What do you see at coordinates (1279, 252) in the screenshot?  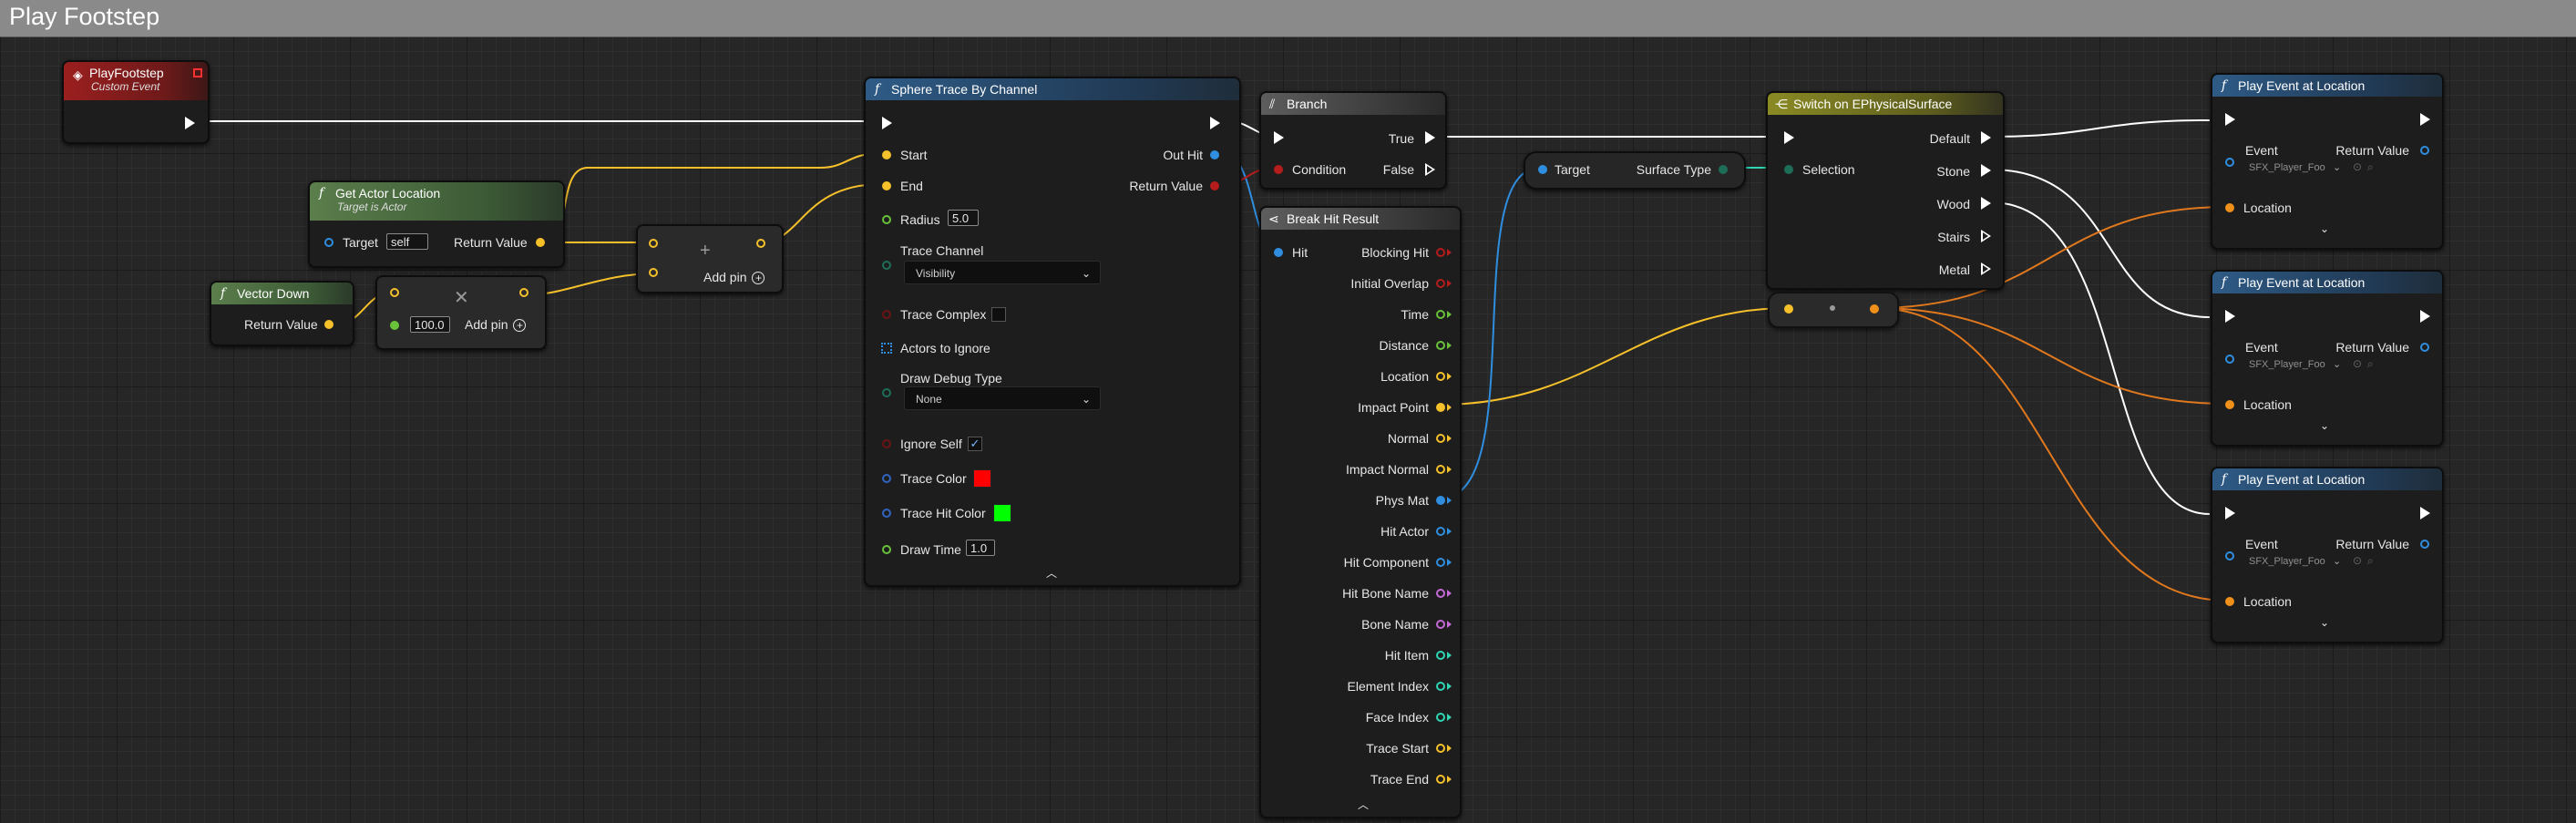 I see `hit-input-pin` at bounding box center [1279, 252].